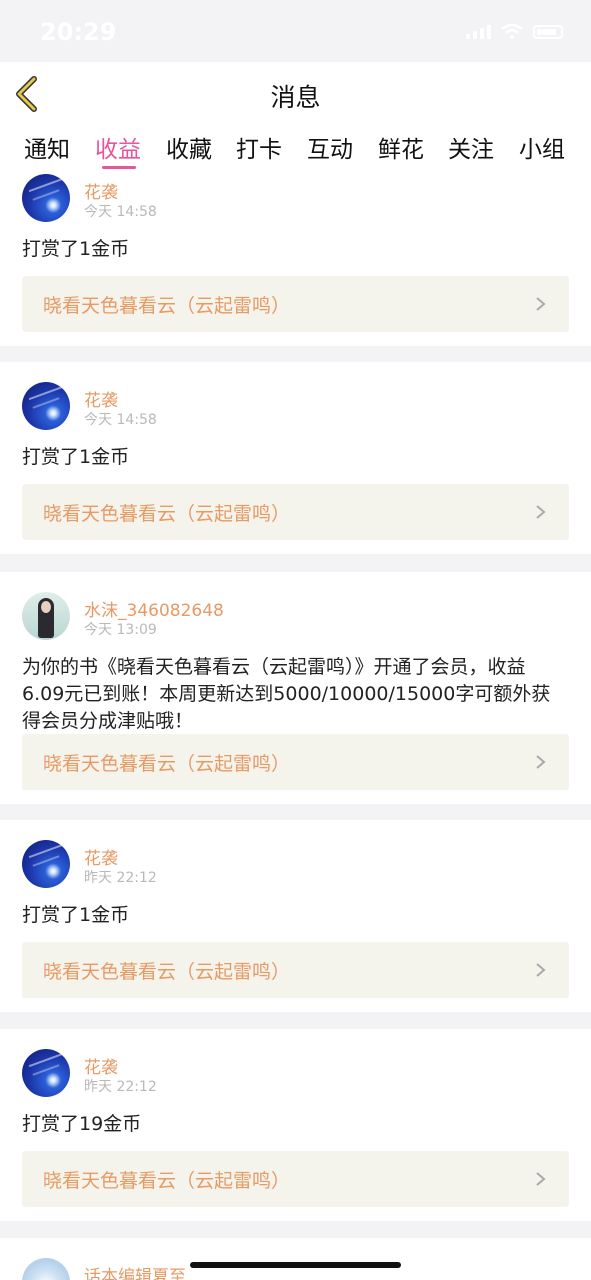 This screenshot has width=591, height=1280. Describe the element at coordinates (82, 1124) in the screenshot. I see `message-text: 打赏了19金币` at that location.